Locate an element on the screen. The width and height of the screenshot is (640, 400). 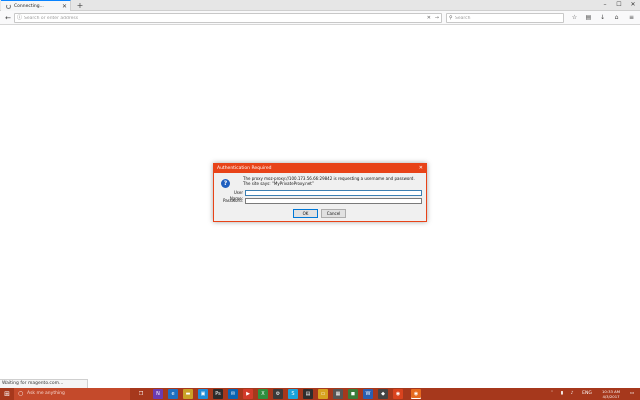
url-bar: ⓘ ✕ → is located at coordinates (228, 18).